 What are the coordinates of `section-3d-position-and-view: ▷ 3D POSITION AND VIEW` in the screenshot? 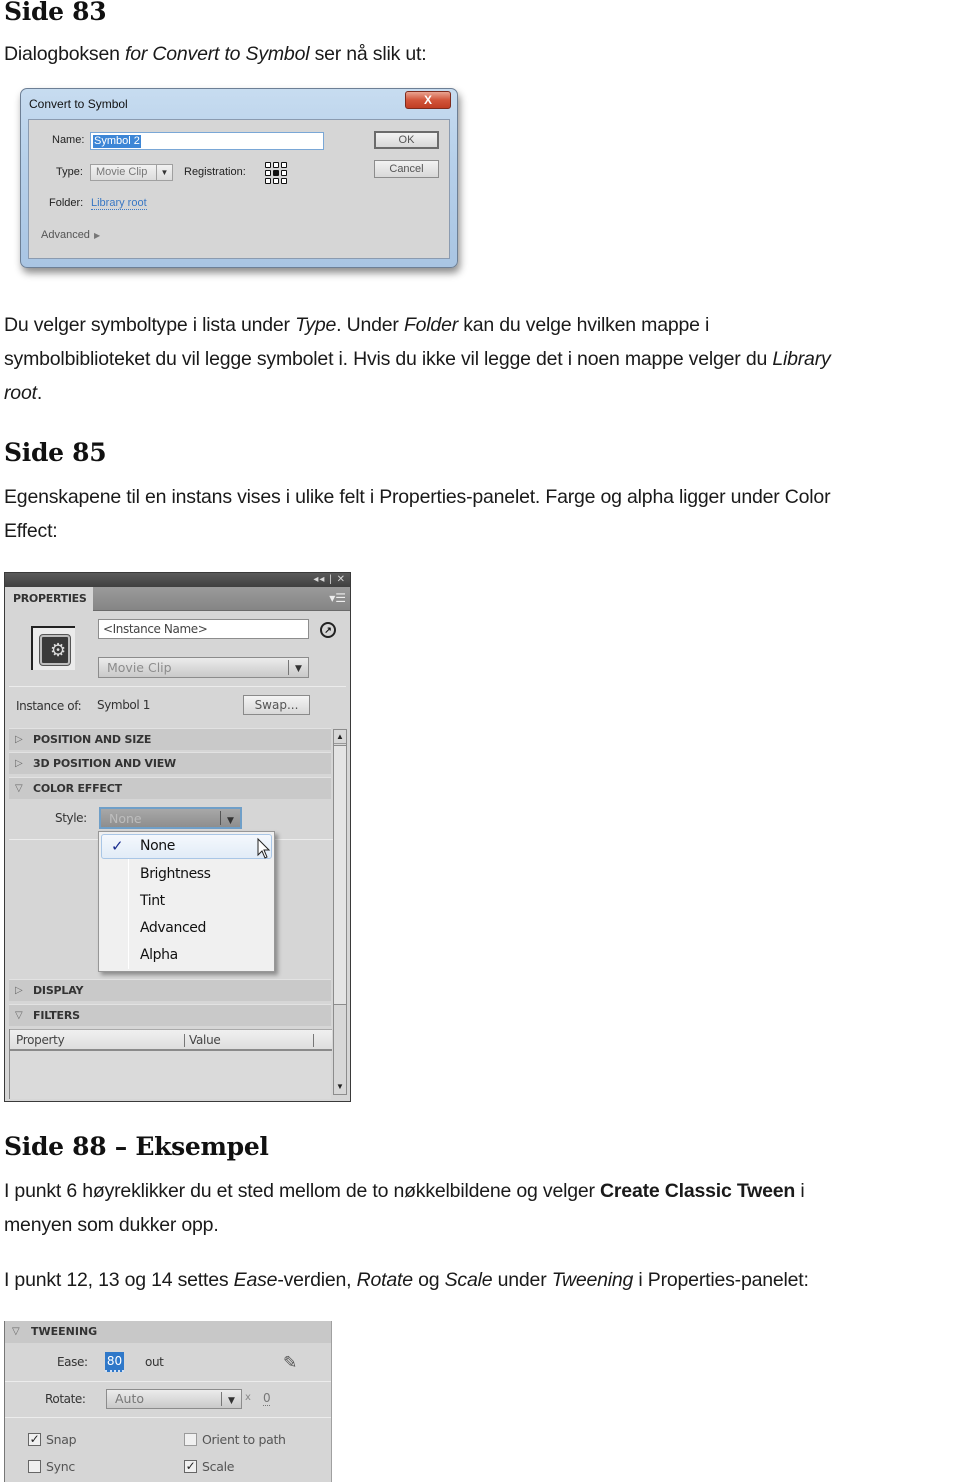 It's located at (170, 763).